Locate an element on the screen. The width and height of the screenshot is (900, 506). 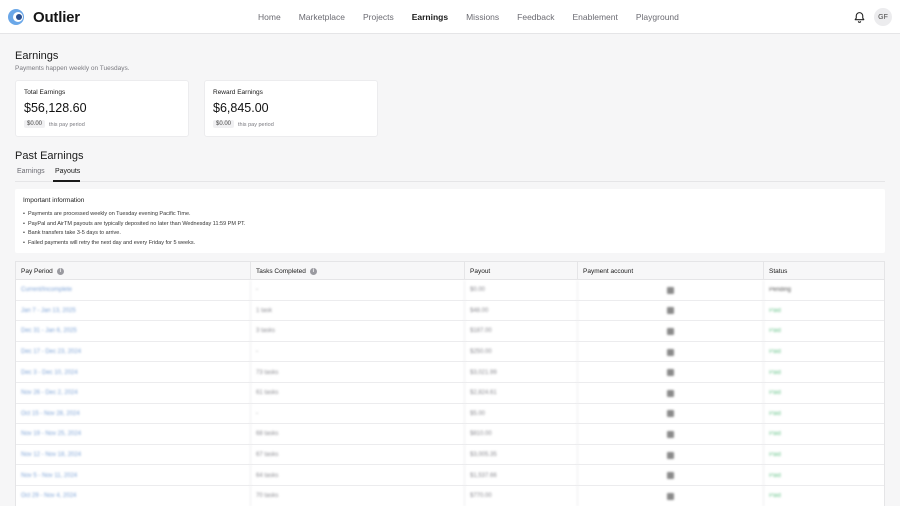
pay-period-text: Oct 29 - Nov 4, 2024 is located at coordinates (49, 496).